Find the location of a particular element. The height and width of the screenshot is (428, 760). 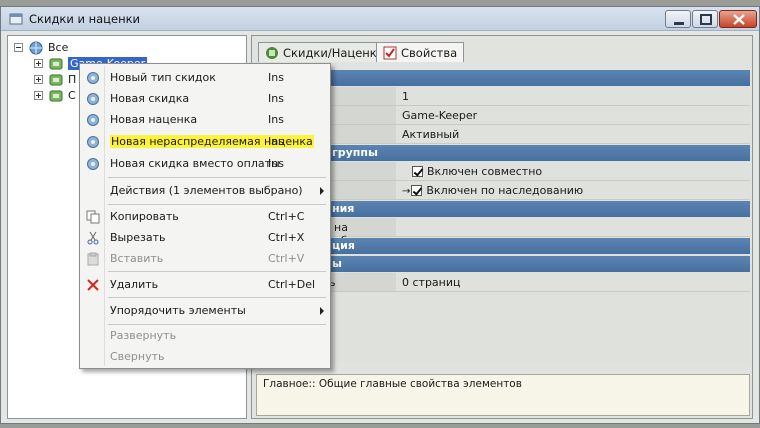

menu-item-label: Свернуть is located at coordinates (137, 356).